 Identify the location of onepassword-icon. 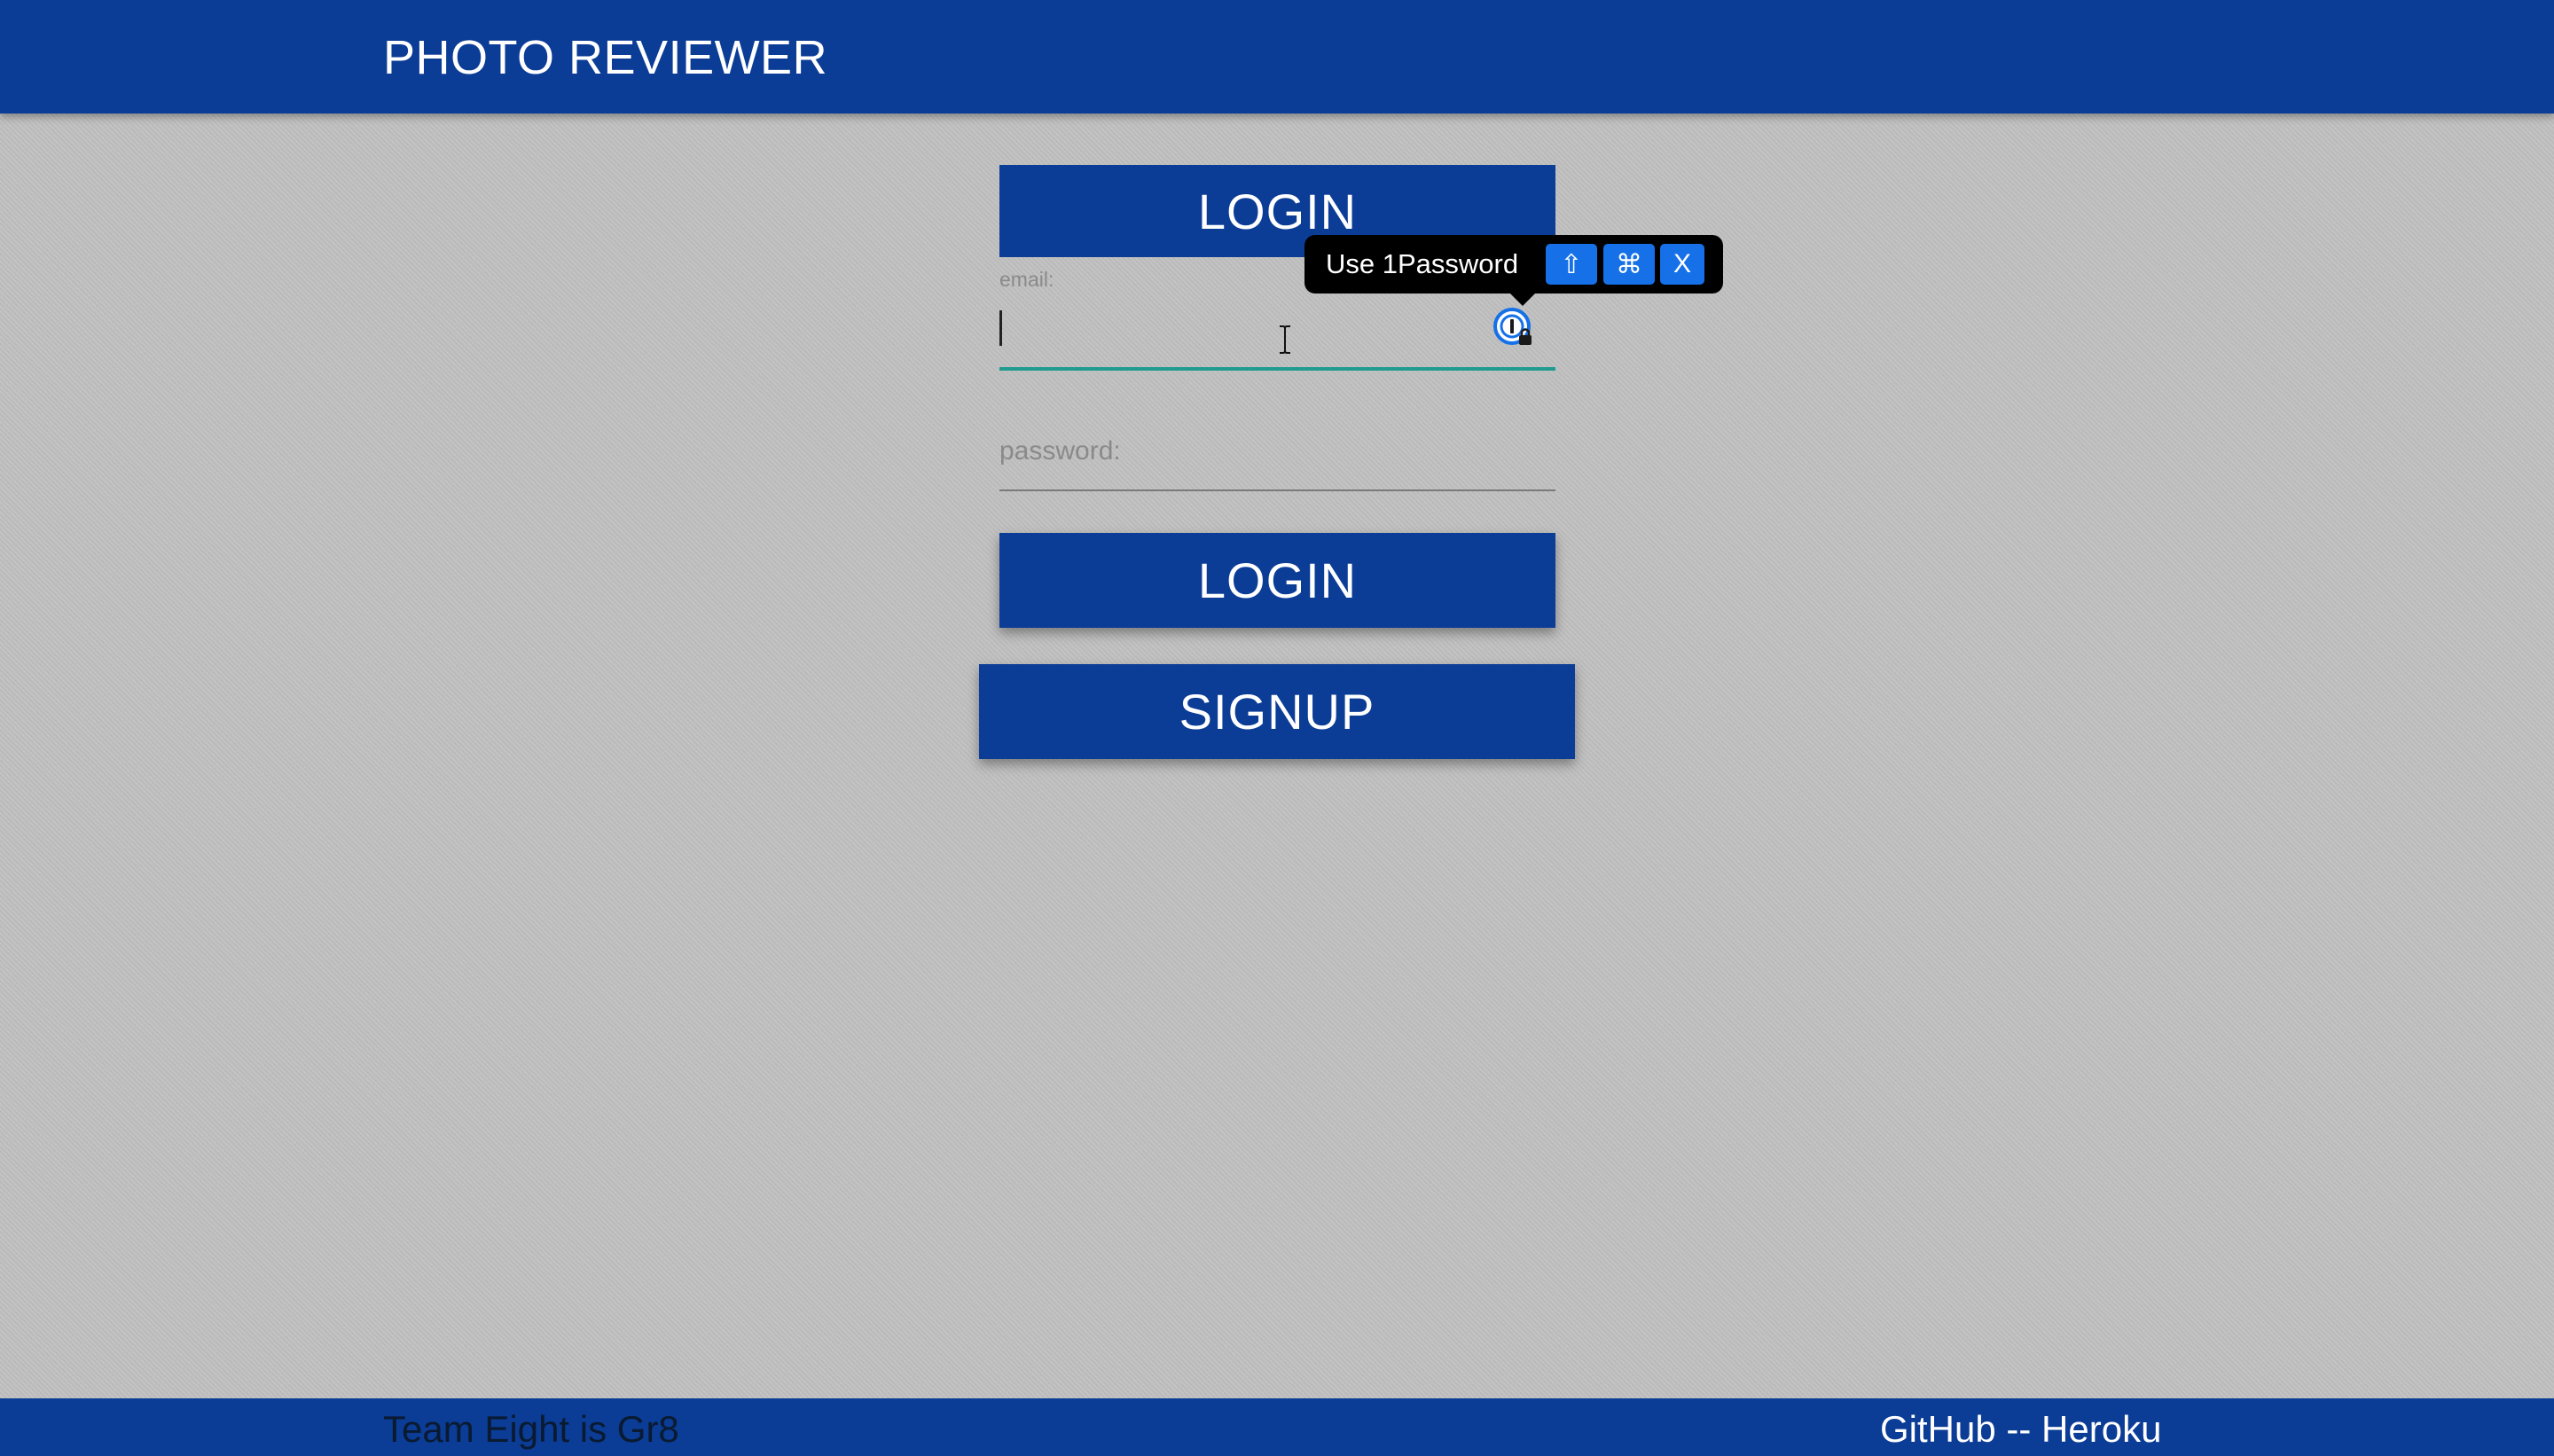
(1513, 328).